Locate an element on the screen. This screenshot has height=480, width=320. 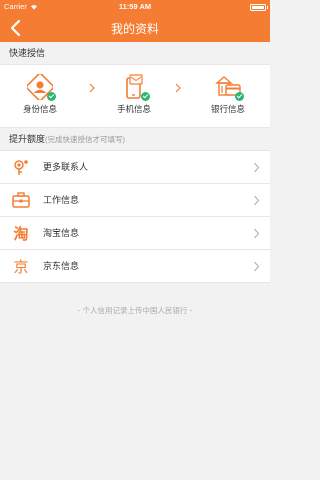
list-item-taobao: 淘 淘宝信息 is located at coordinates (135, 233).